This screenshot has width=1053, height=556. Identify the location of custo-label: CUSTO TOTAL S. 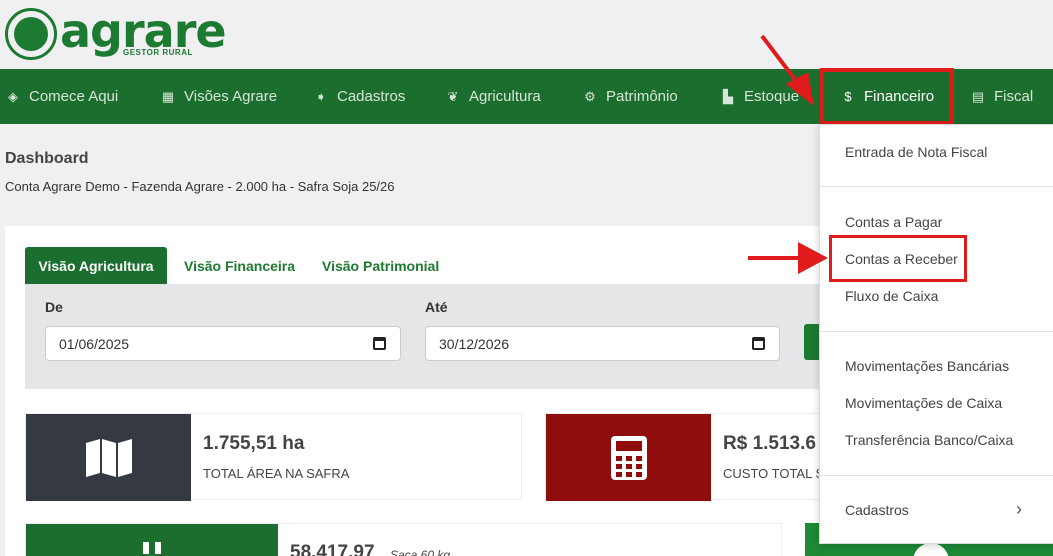
(774, 473).